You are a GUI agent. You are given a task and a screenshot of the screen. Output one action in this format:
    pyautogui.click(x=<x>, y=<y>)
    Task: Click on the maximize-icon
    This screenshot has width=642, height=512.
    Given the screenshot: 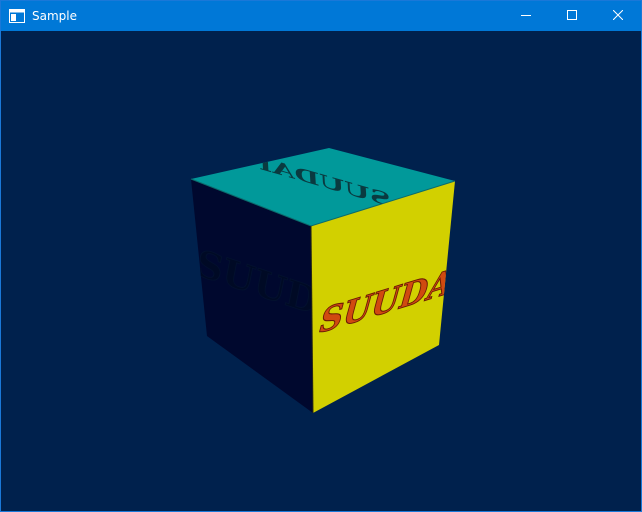 What is the action you would take?
    pyautogui.click(x=572, y=16)
    